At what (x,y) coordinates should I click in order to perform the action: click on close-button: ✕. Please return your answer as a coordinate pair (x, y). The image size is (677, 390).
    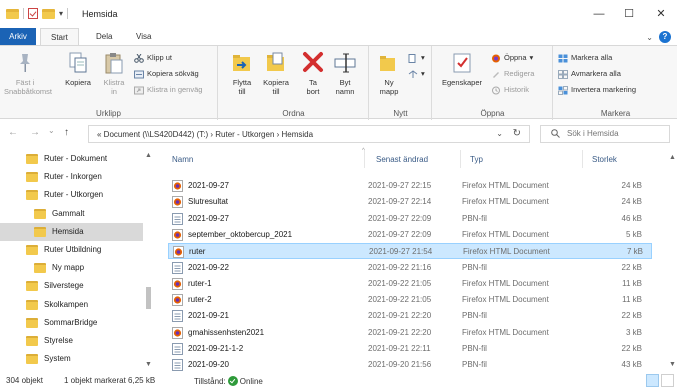
    Looking at the image, I should click on (661, 14).